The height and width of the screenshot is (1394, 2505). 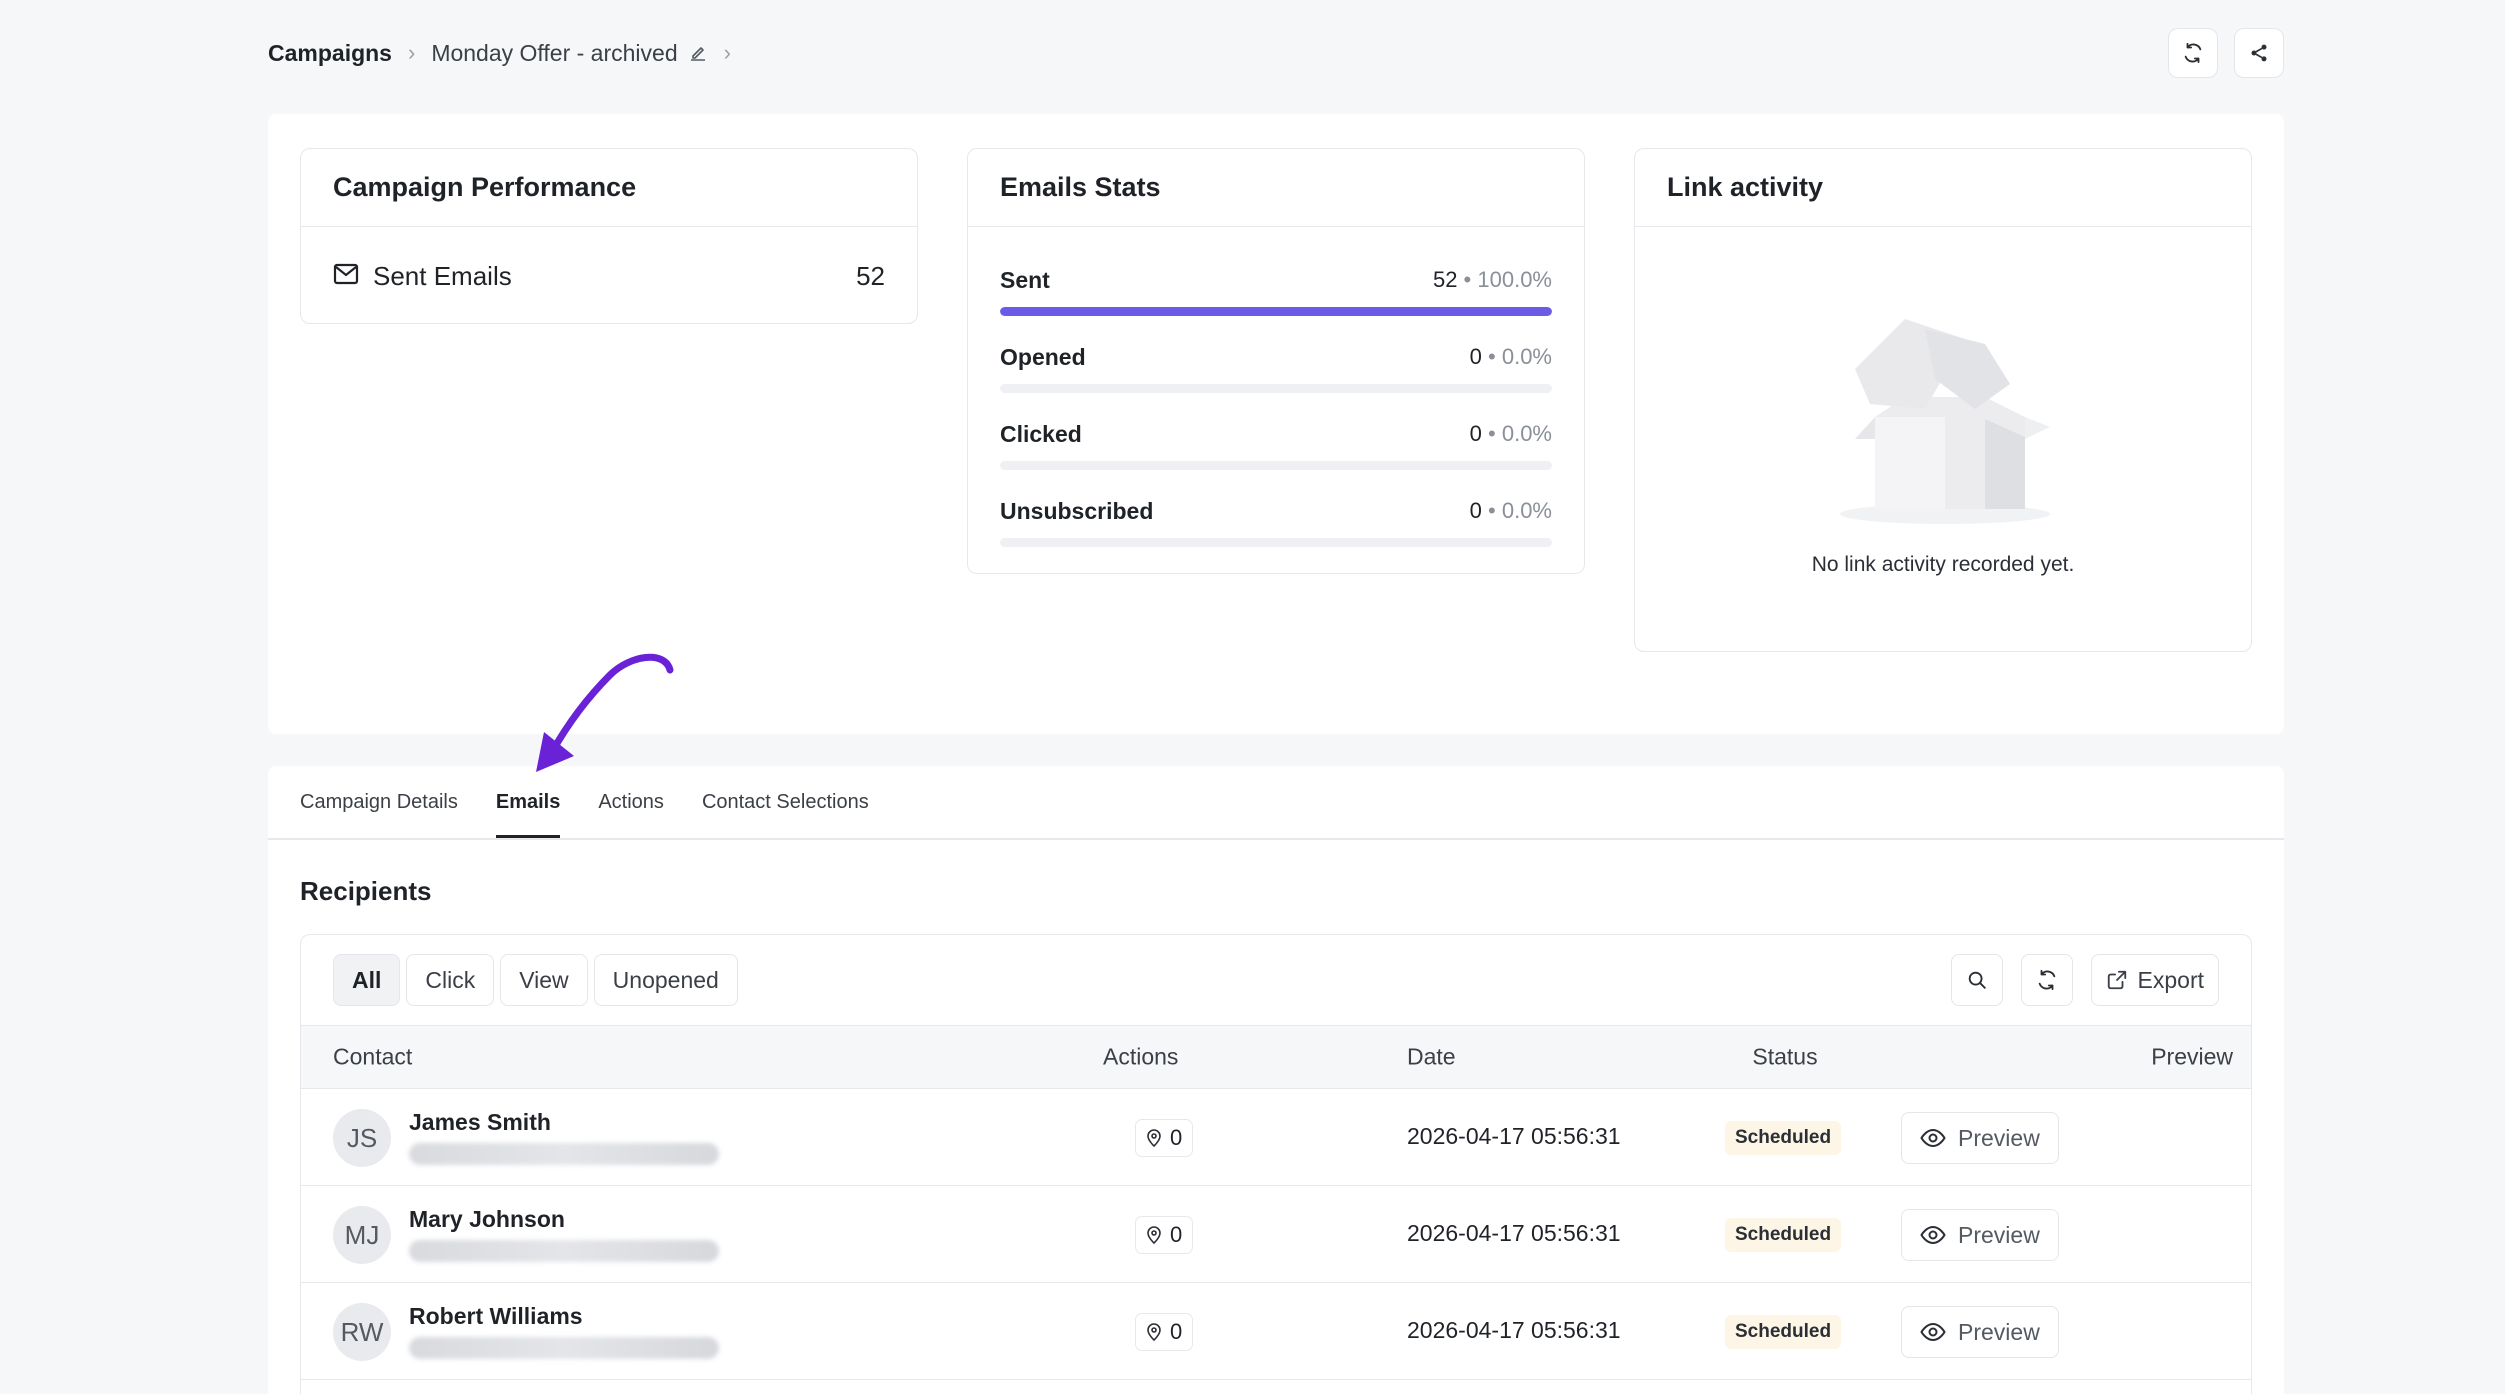 What do you see at coordinates (373, 1056) in the screenshot?
I see `column-header-contact: Contact` at bounding box center [373, 1056].